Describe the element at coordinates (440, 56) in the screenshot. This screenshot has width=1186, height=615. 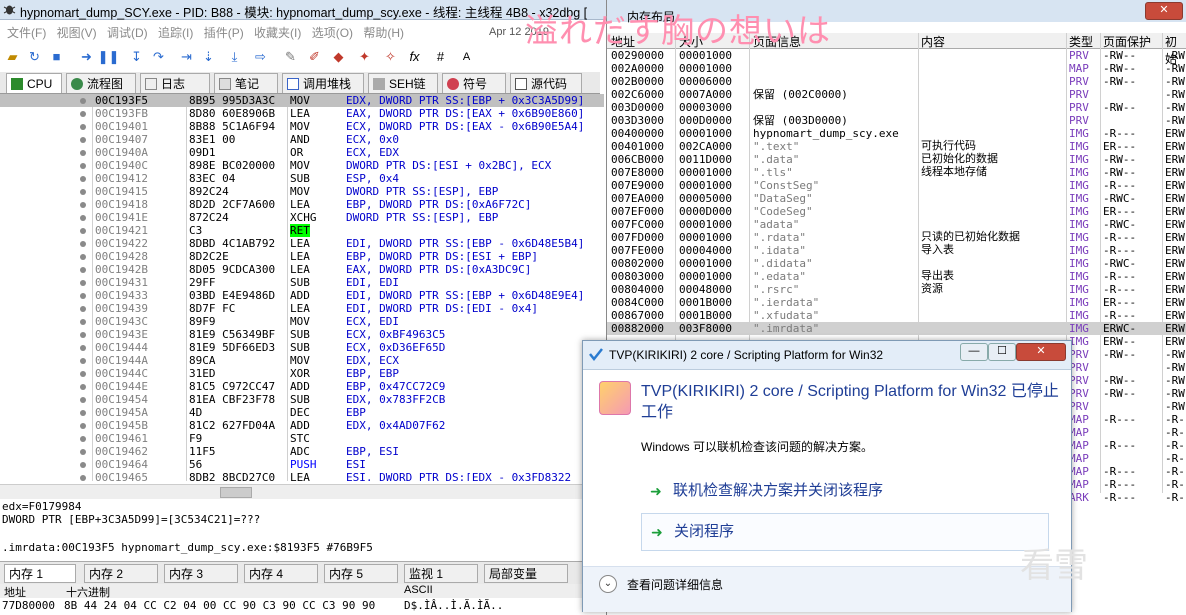
I see `hash-icon: #` at that location.